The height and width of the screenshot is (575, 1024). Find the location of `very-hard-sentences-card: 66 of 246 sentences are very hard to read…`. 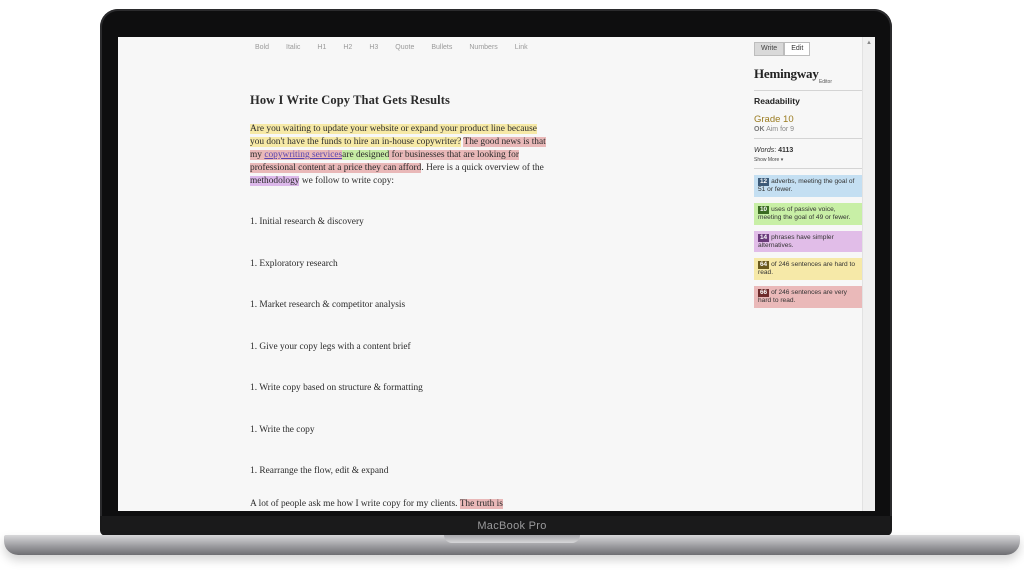

very-hard-sentences-card: 66 of 246 sentences are very hard to read… is located at coordinates (808, 297).